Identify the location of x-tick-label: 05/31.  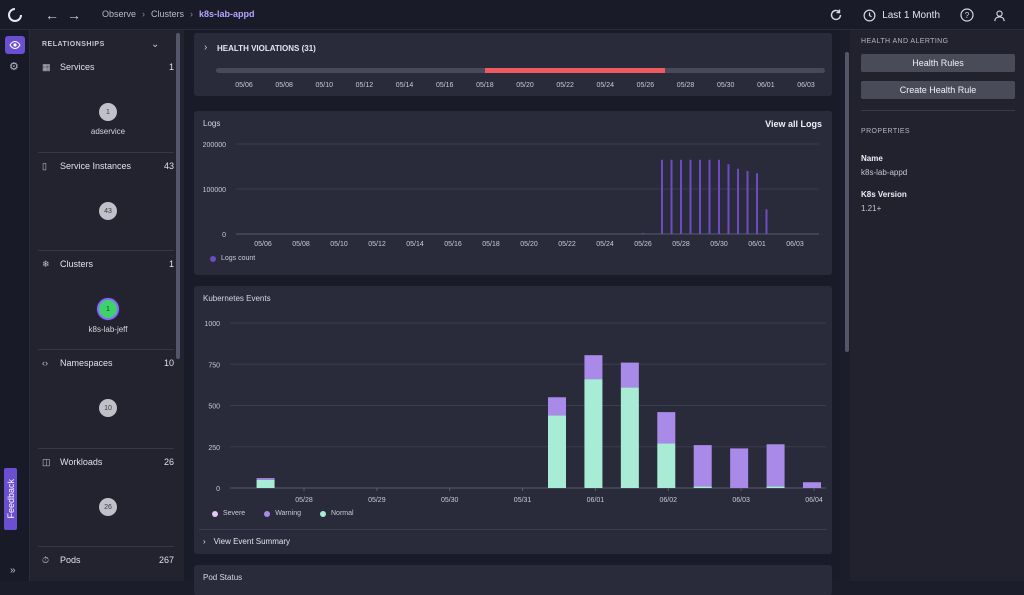
(523, 500).